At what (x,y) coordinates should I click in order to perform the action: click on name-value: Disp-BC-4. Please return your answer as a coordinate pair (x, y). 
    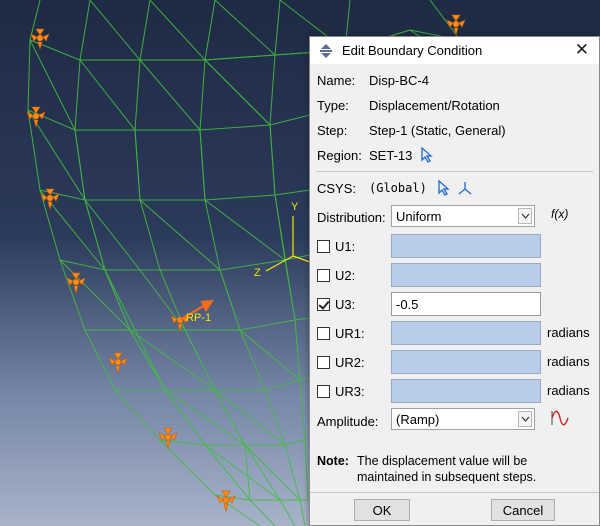
    Looking at the image, I should click on (399, 80).